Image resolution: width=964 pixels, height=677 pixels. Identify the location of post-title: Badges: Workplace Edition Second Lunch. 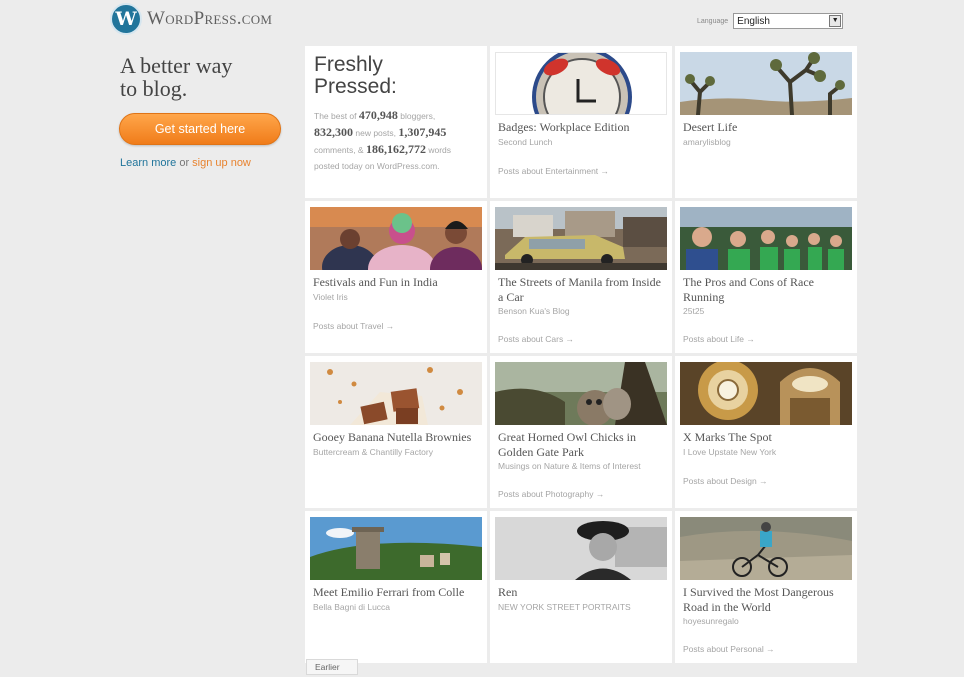
(581, 134).